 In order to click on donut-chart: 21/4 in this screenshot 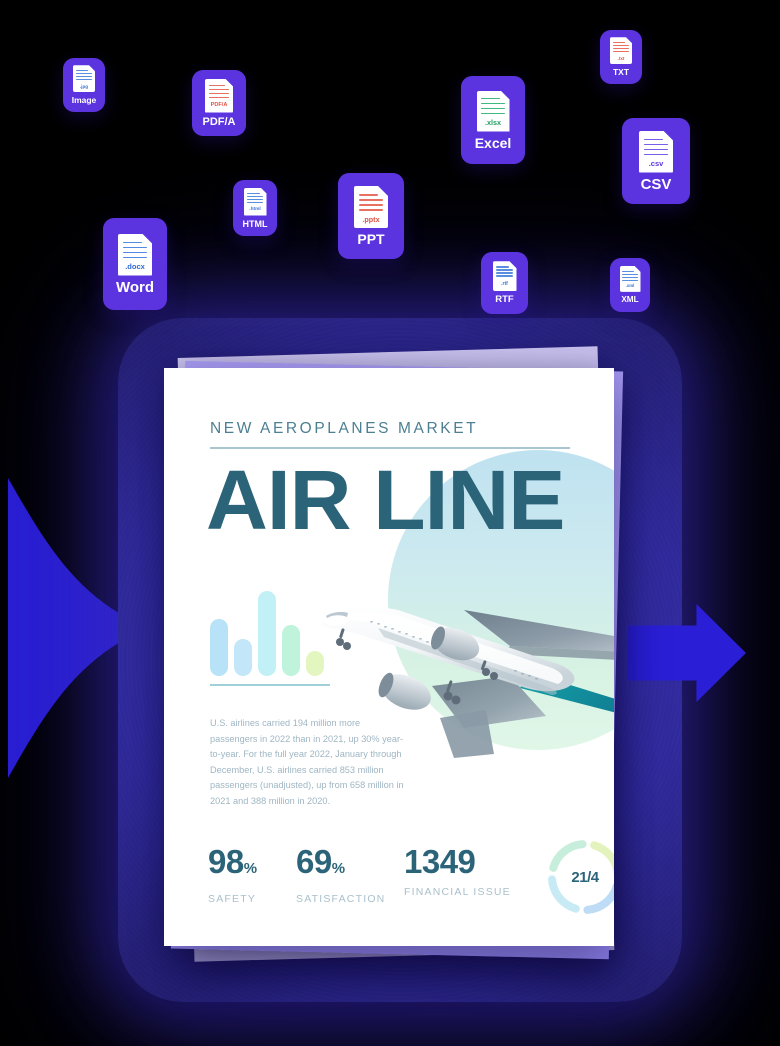, I will do `click(579, 877)`.